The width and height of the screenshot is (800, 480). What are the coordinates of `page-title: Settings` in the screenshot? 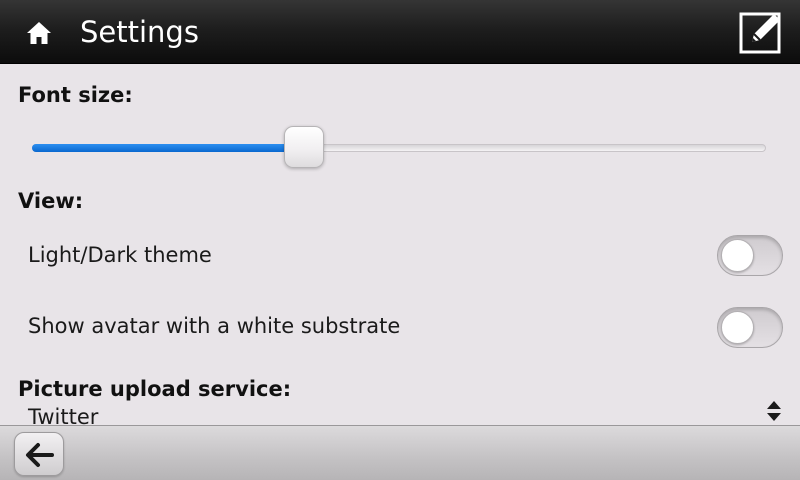 It's located at (139, 32).